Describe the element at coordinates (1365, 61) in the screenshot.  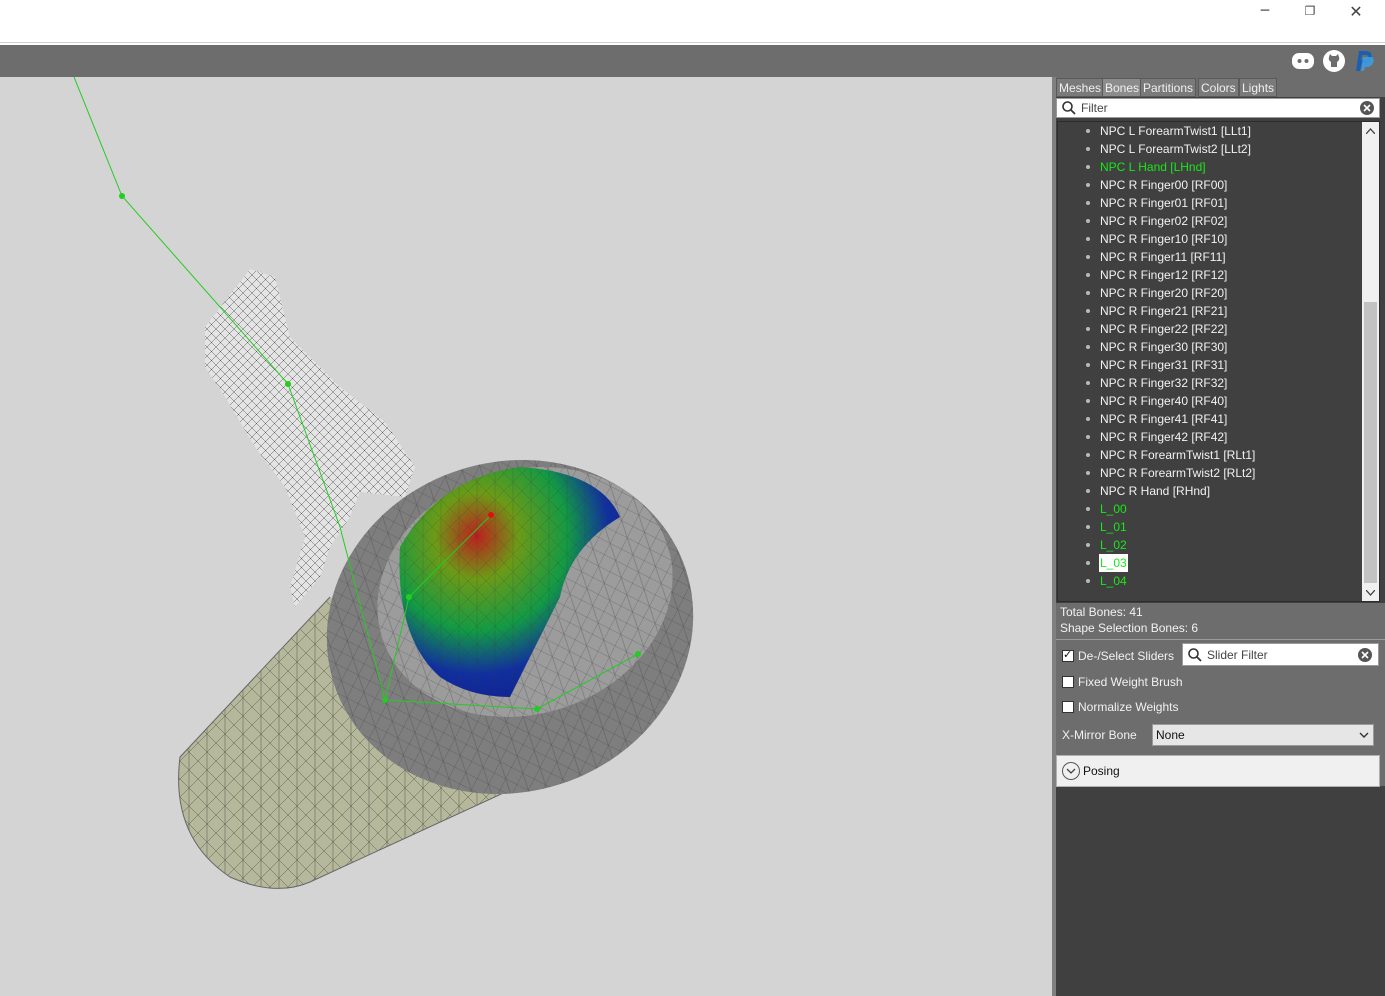
I see `paypal-icon` at that location.